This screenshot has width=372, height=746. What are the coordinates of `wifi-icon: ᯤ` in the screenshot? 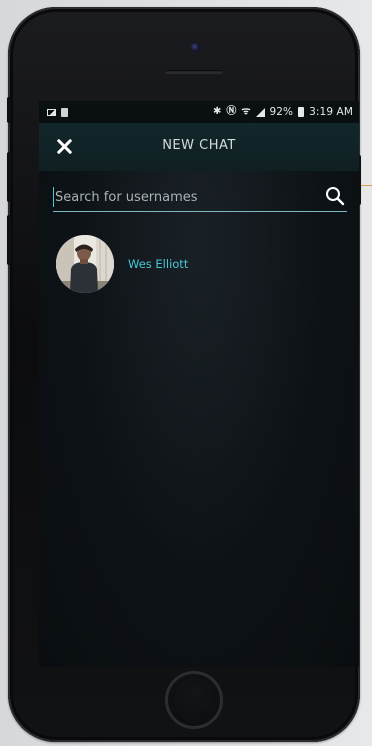 It's located at (246, 111).